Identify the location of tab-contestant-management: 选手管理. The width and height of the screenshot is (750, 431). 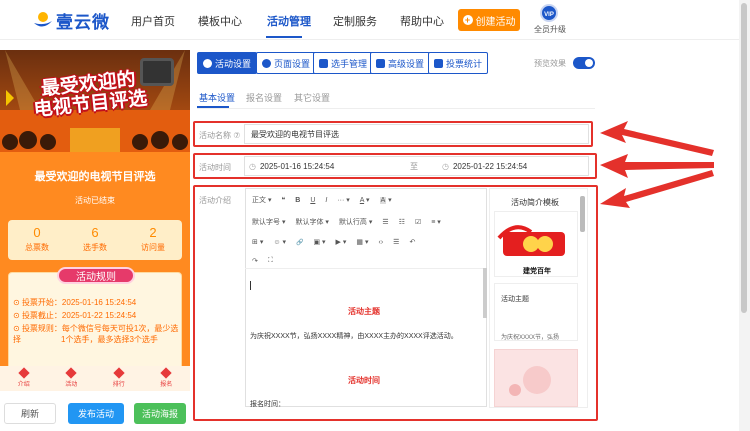
(343, 63).